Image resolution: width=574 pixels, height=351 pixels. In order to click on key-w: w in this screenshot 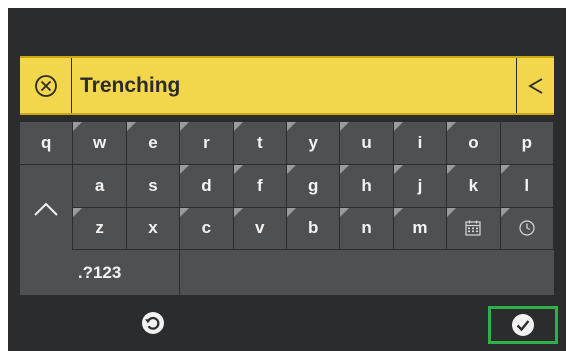, I will do `click(99, 143)`.